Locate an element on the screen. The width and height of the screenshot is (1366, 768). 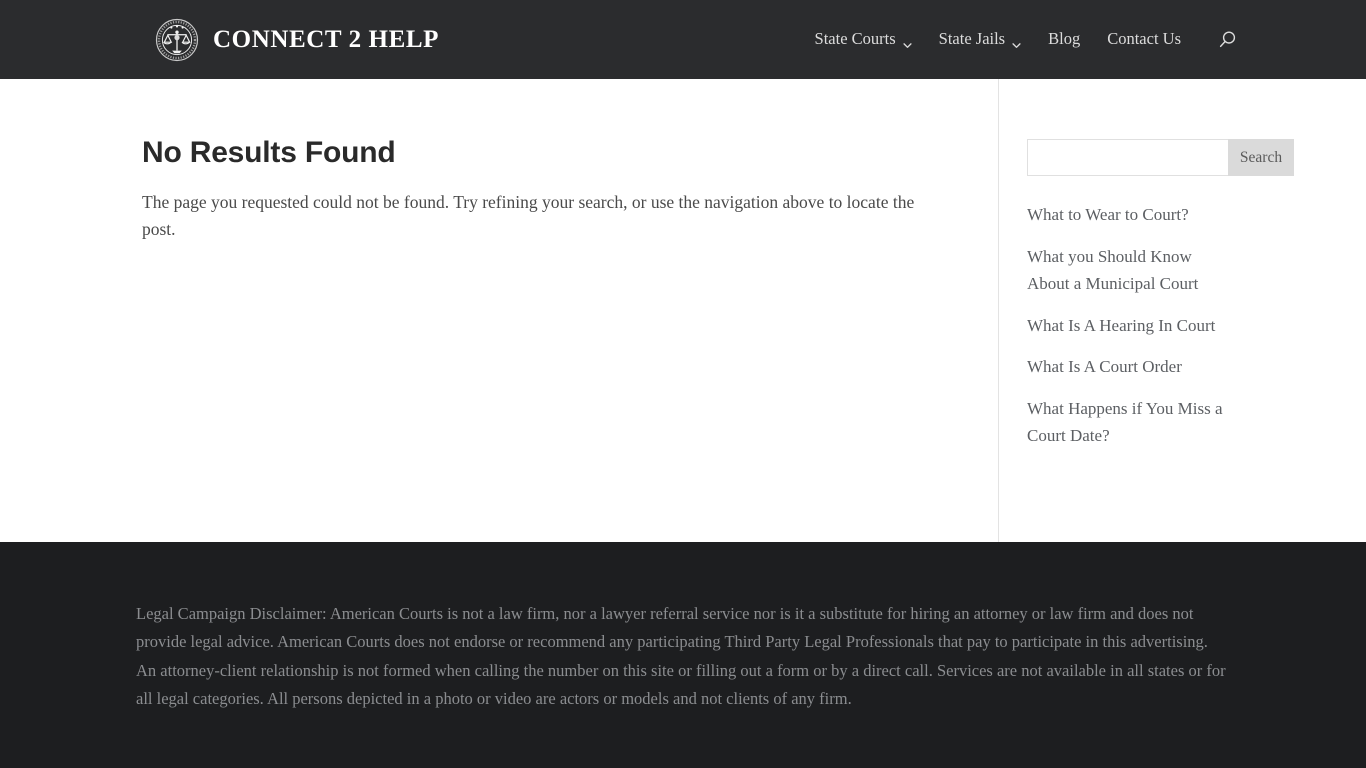
sidebar-link-hearing-in-court: What Is A Hearing In Court is located at coordinates (1121, 325).